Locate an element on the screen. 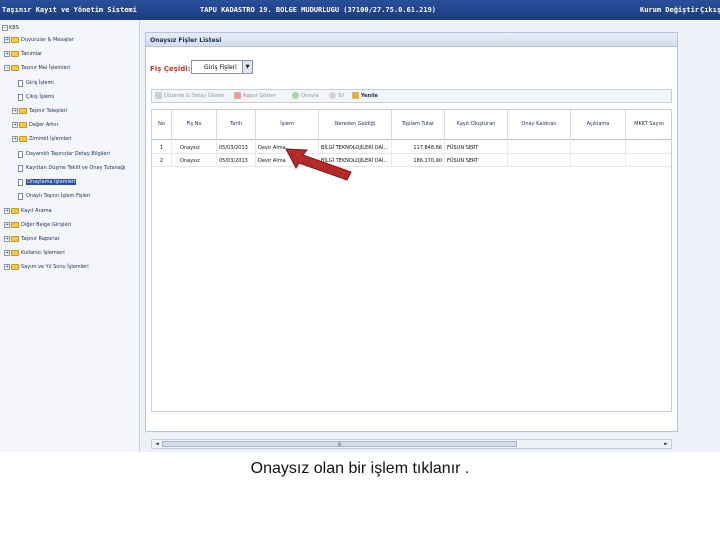 This screenshot has width=720, height=540. annotation-arrow is located at coordinates (318, 164).